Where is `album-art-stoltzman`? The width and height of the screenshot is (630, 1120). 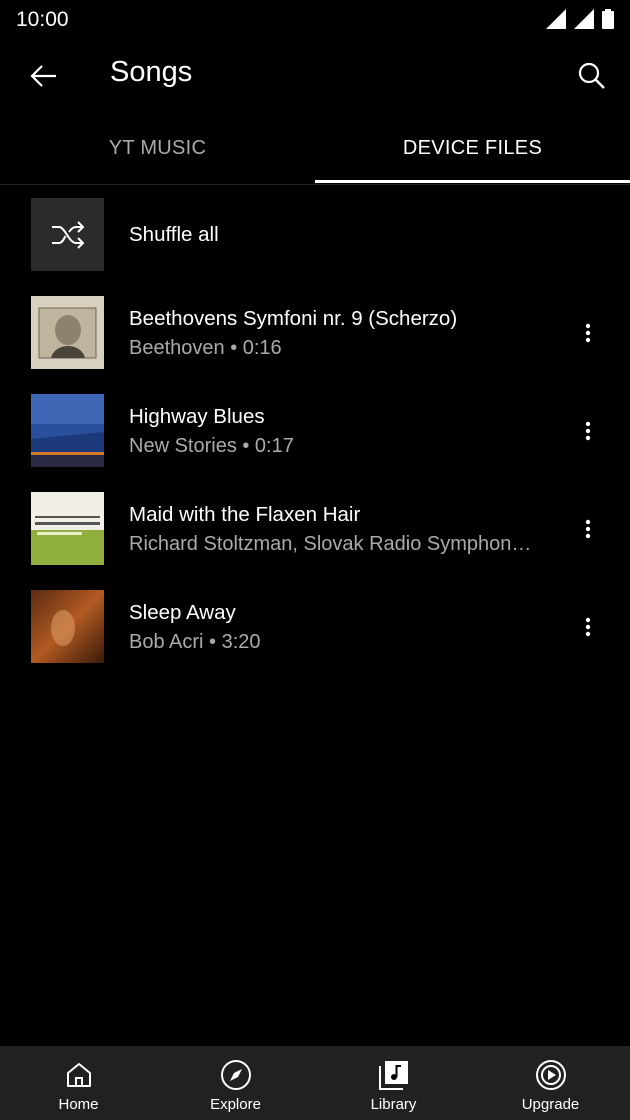
album-art-stoltzman is located at coordinates (67, 528).